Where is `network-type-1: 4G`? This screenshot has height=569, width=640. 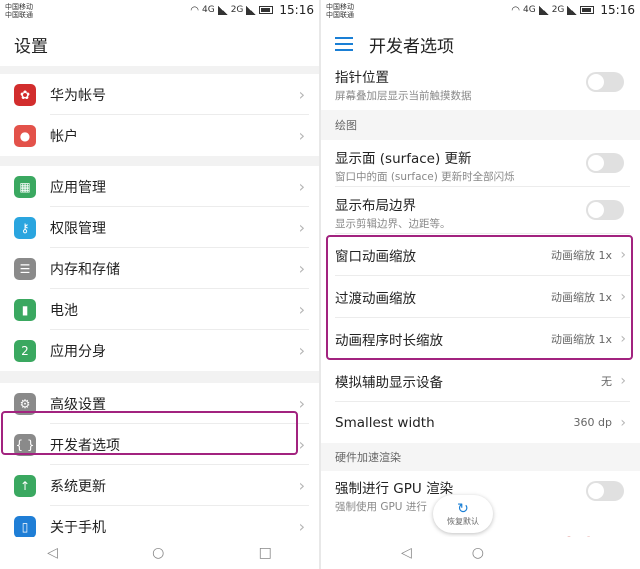 network-type-1: 4G is located at coordinates (208, 10).